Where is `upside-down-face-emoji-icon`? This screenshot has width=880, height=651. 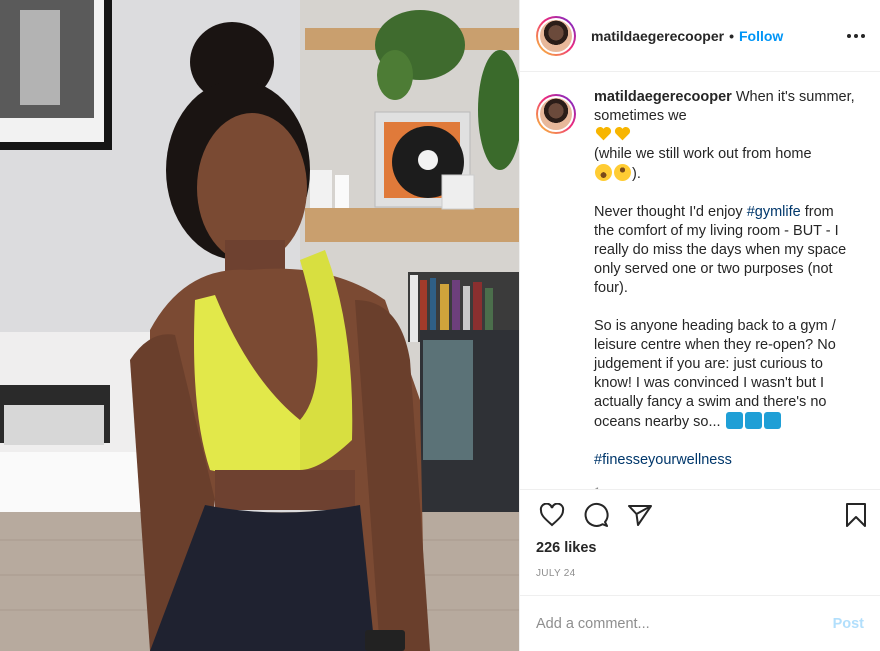 upside-down-face-emoji-icon is located at coordinates (622, 172).